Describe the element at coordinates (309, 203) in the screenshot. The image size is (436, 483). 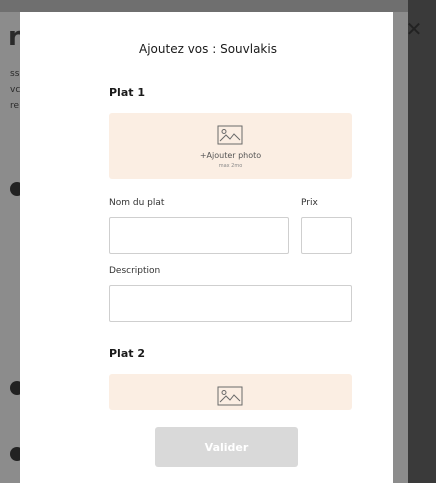
I see `price-label: Prix` at that location.